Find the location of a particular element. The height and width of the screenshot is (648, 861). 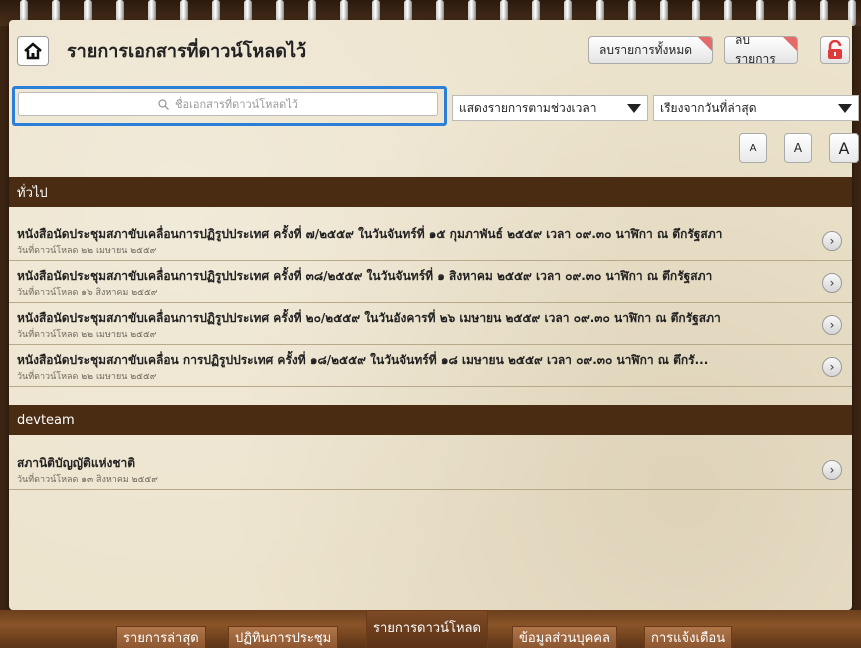

section-label: devteam is located at coordinates (46, 420).